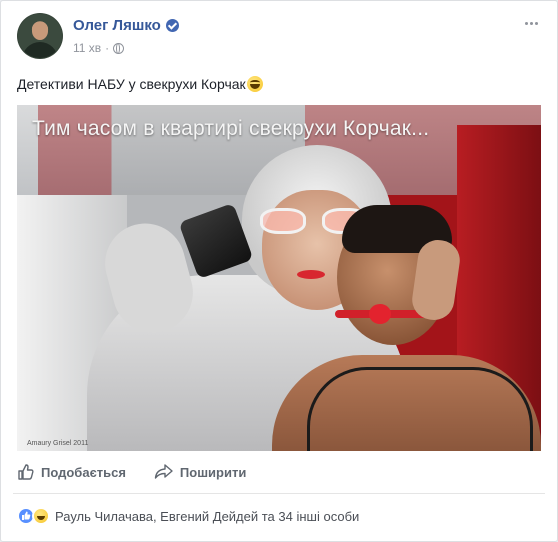 The height and width of the screenshot is (542, 558). I want to click on public-globe-icon, so click(119, 48).